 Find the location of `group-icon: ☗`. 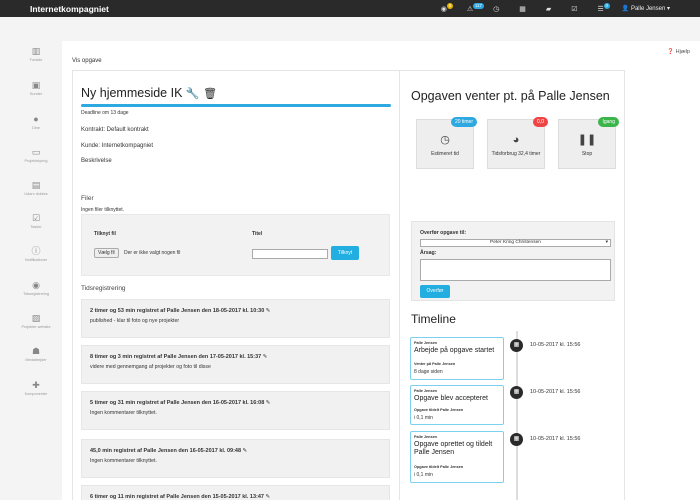

group-icon: ☗ is located at coordinates (36, 351).